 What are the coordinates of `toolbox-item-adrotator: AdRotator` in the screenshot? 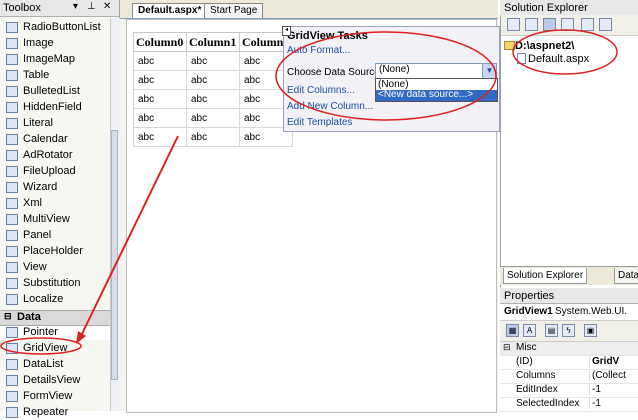 It's located at (55, 155).